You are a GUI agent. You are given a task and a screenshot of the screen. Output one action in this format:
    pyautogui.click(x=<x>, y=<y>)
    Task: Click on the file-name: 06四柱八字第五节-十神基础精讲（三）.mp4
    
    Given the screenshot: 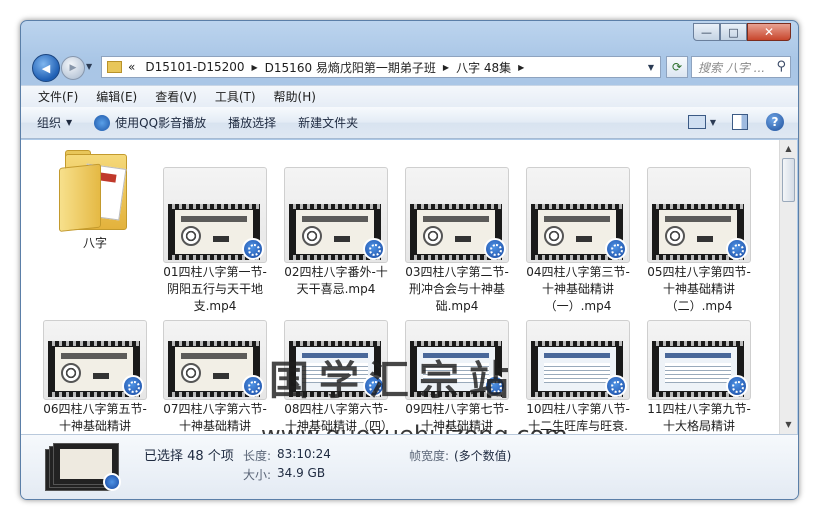 What is the action you would take?
    pyautogui.click(x=95, y=417)
    